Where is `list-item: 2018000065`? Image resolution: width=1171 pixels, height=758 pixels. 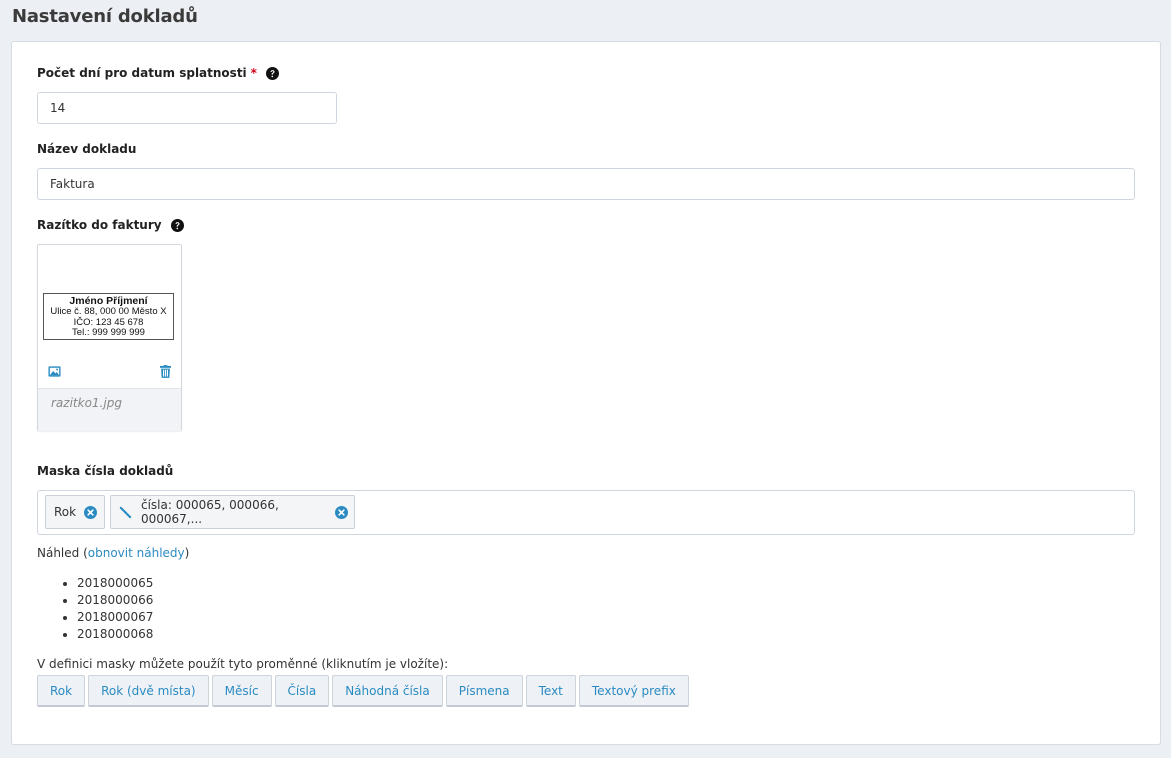 list-item: 2018000065 is located at coordinates (115, 583).